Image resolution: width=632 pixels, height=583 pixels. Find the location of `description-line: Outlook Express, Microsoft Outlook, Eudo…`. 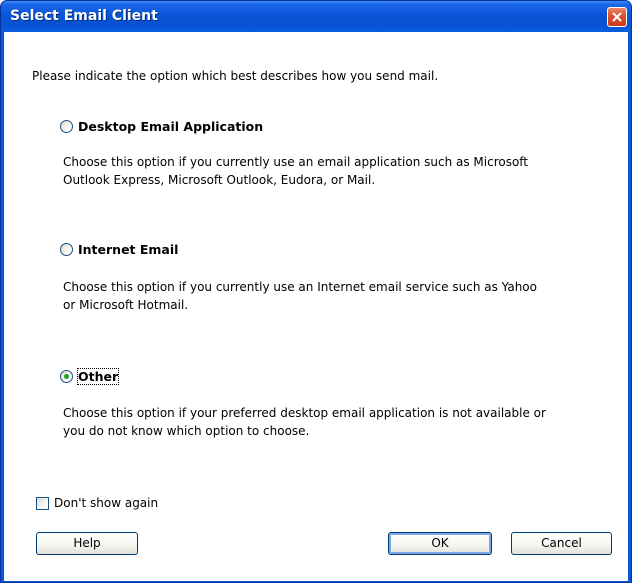

description-line: Outlook Express, Microsoft Outlook, Eudo… is located at coordinates (219, 180).